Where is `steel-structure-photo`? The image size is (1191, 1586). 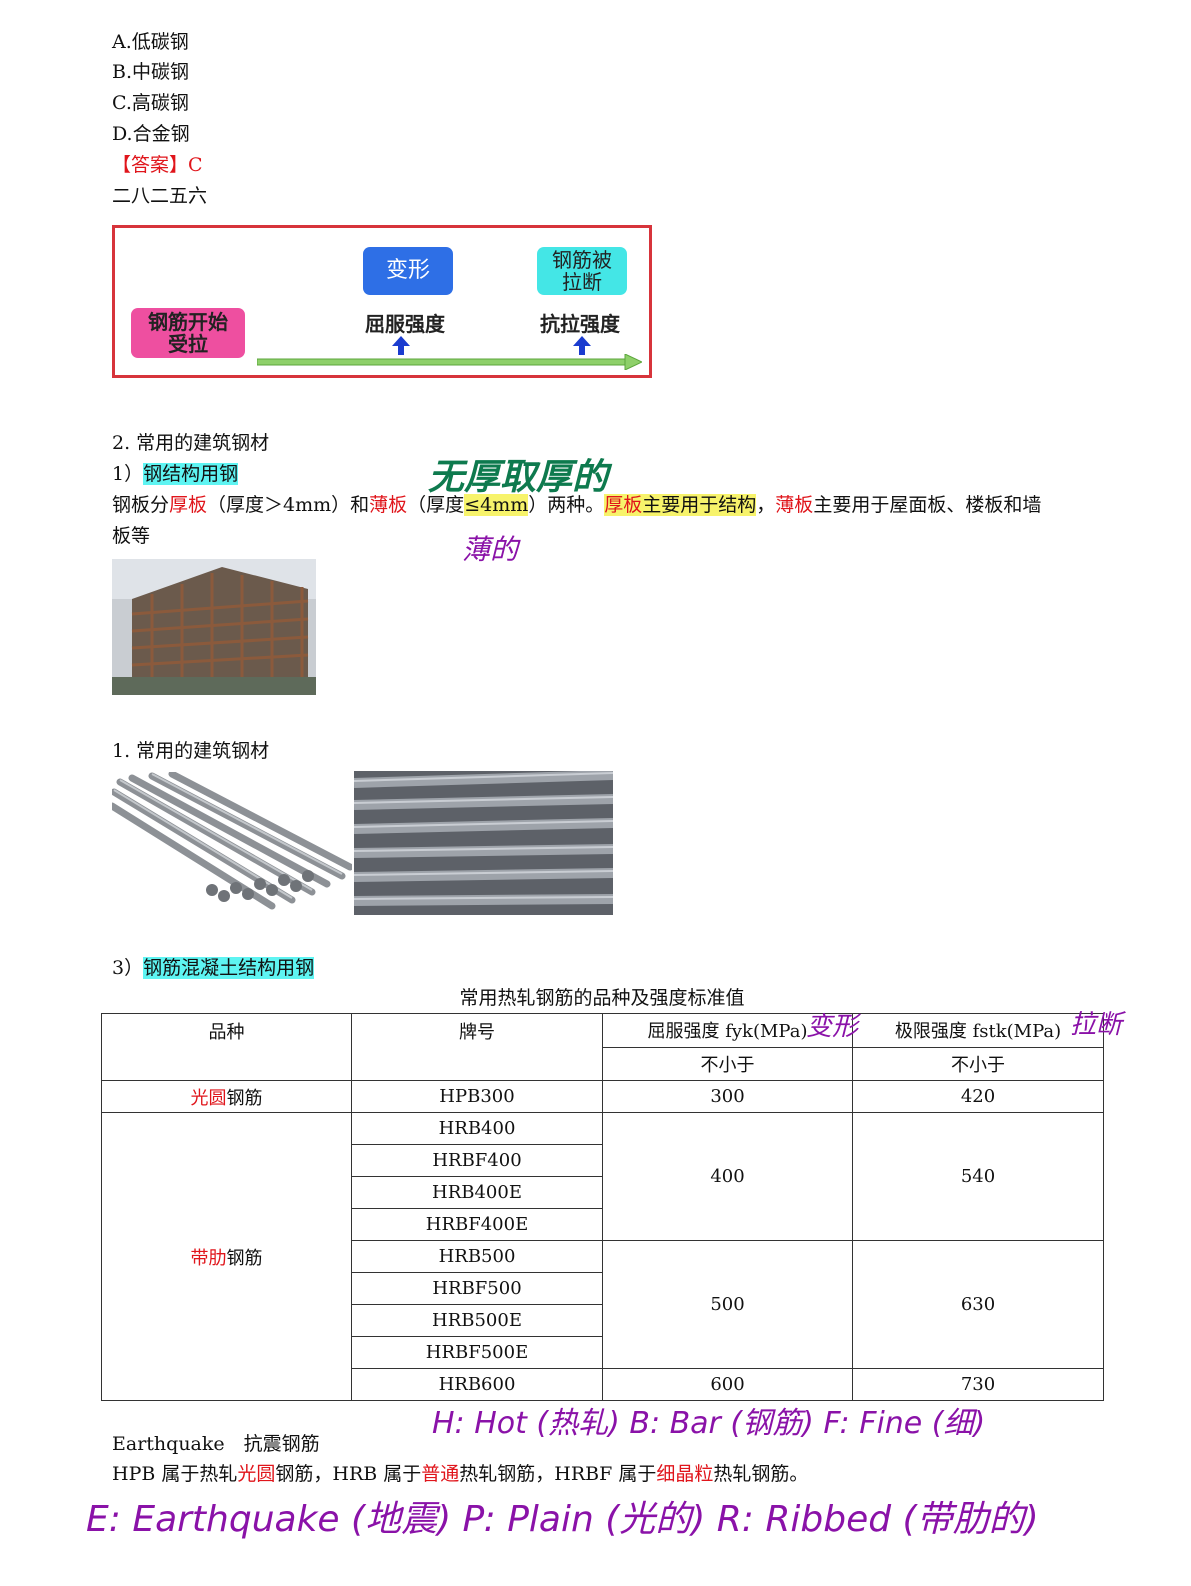 steel-structure-photo is located at coordinates (214, 627).